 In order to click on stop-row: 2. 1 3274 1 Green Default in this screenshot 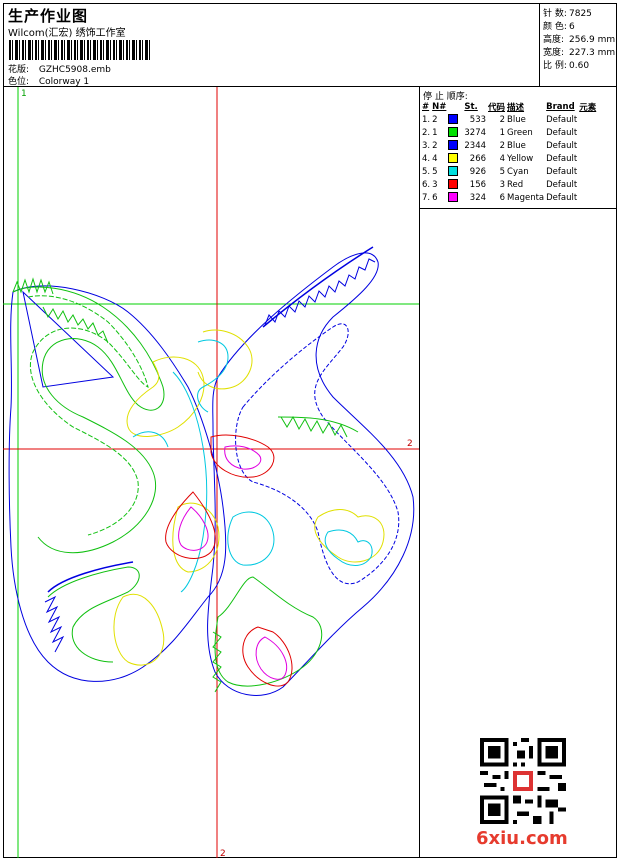, I will do `click(509, 132)`.